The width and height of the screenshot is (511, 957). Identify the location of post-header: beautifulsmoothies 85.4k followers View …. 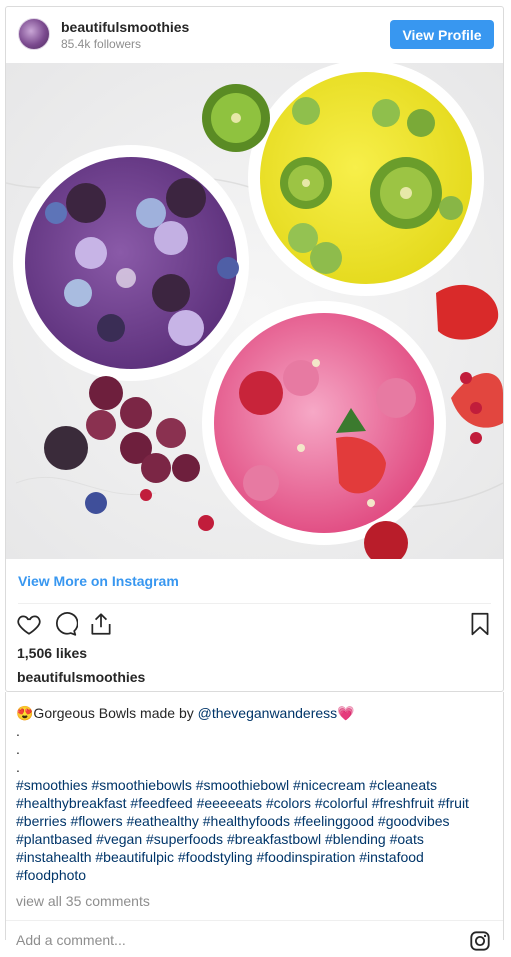
(254, 35).